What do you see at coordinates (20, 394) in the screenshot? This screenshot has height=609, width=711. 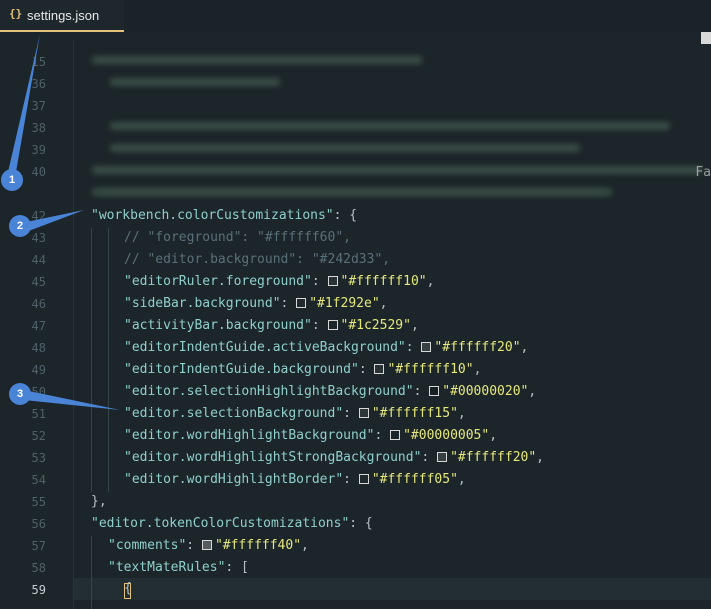 I see `callout-badge-3: 3` at bounding box center [20, 394].